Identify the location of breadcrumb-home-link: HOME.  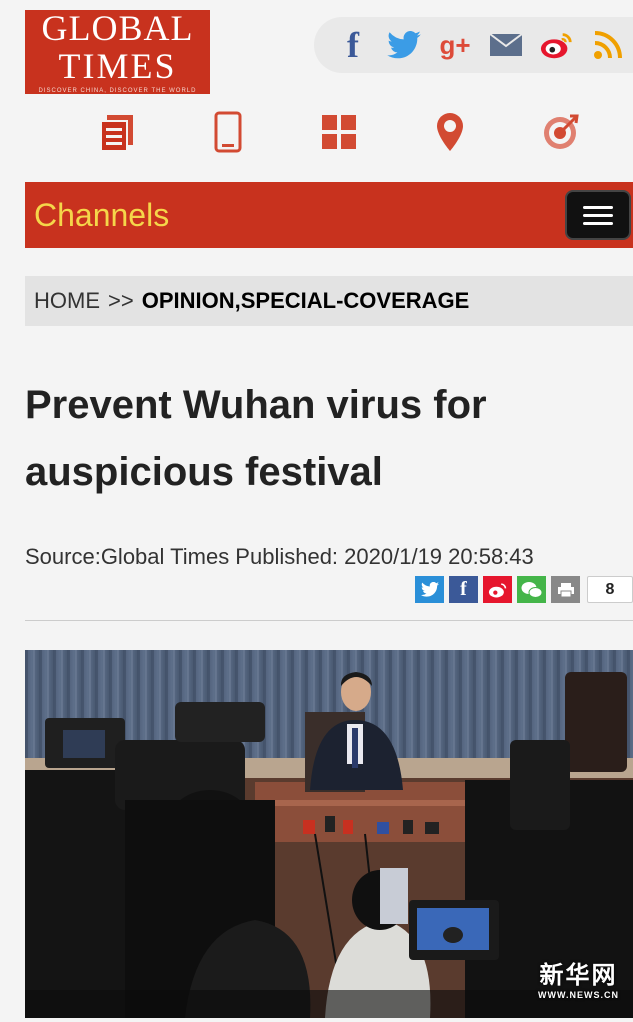
(67, 301).